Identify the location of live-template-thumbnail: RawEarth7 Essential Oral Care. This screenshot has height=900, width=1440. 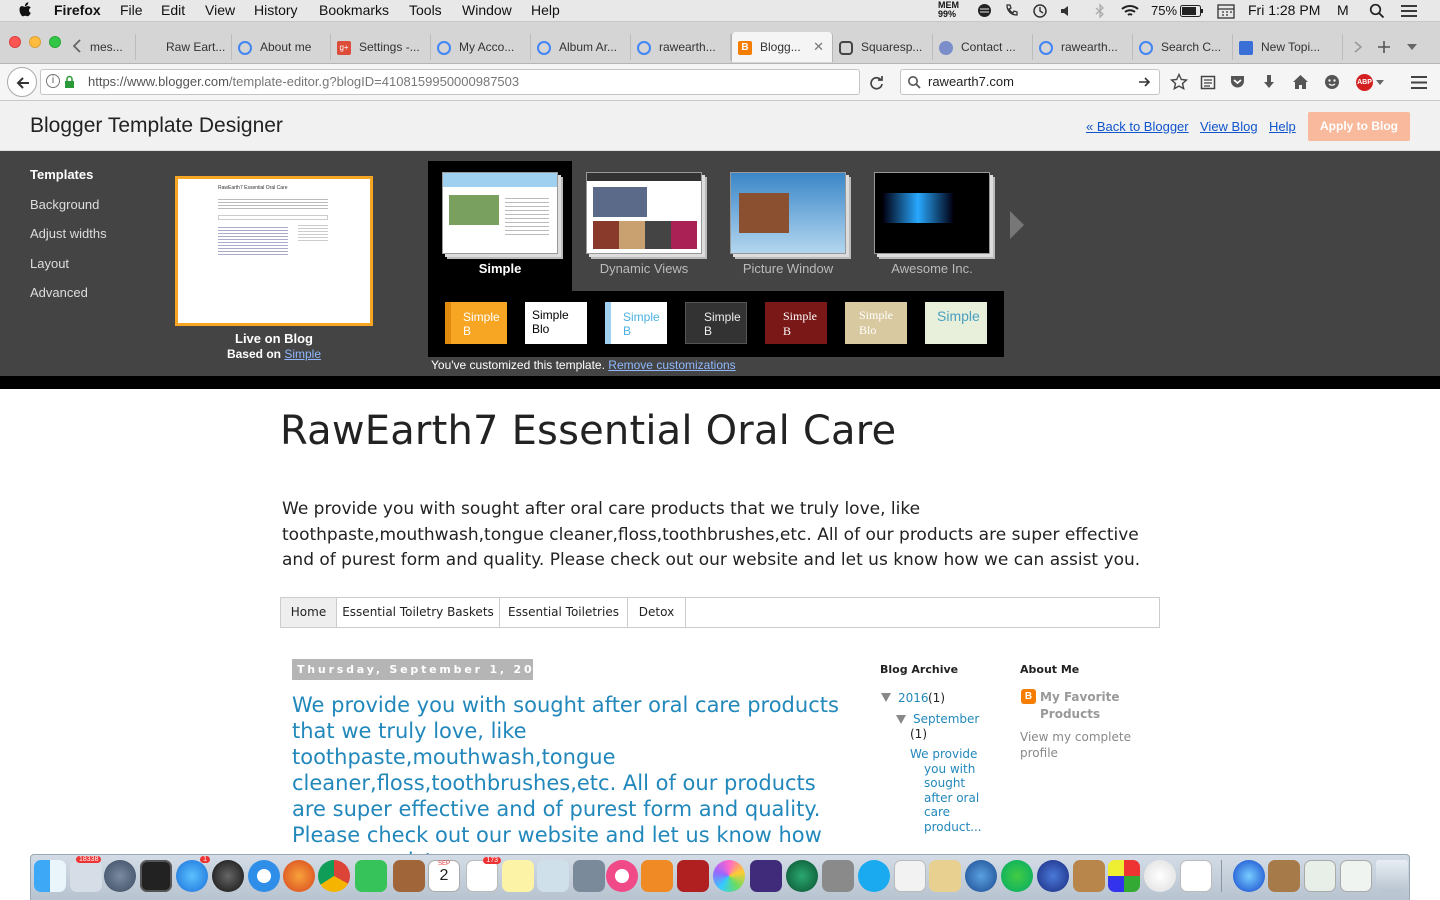
(274, 251).